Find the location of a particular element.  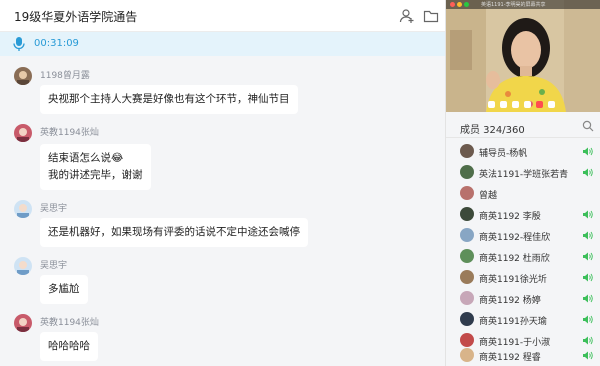

maximize-dot-icon is located at coordinates (466, 4).